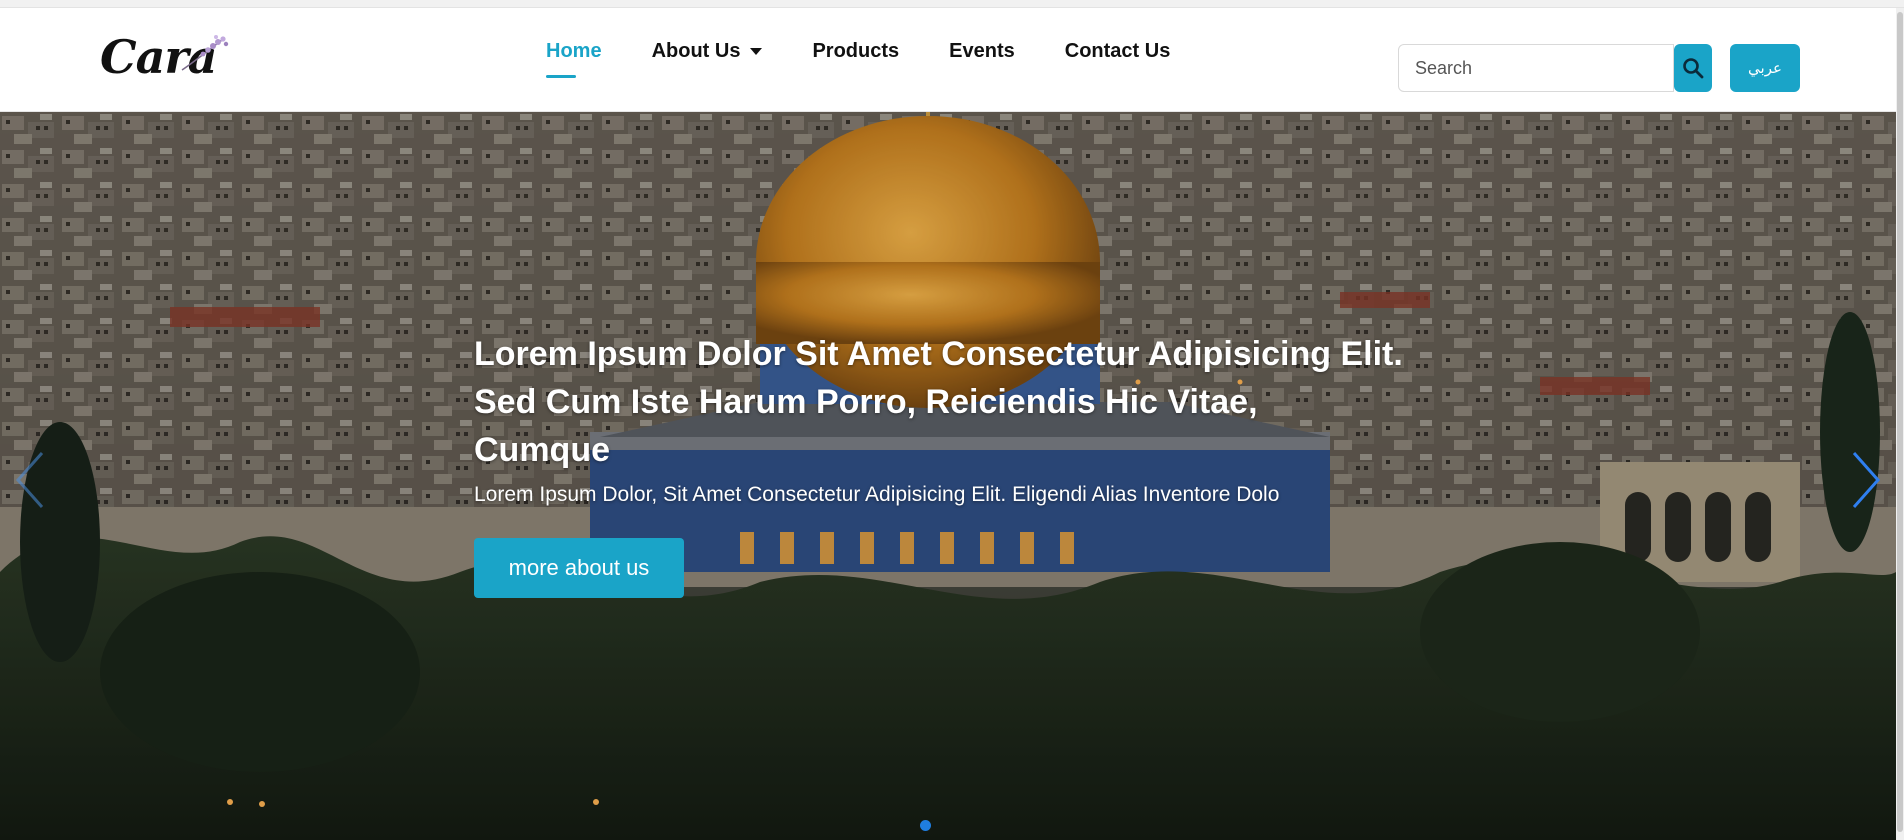 The image size is (1904, 840). I want to click on caret-down-icon, so click(756, 51).